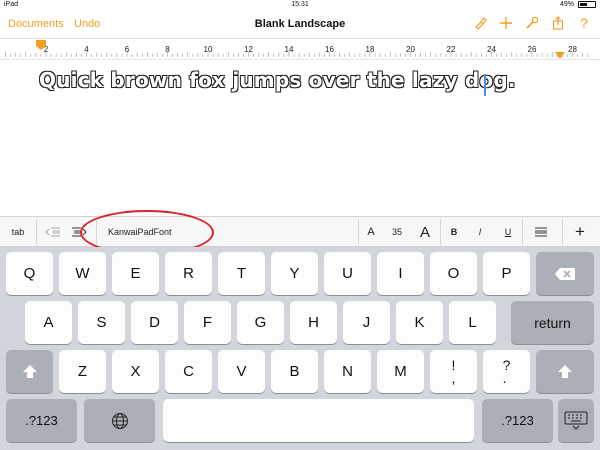 This screenshot has height=450, width=600. What do you see at coordinates (207, 322) in the screenshot?
I see `key-f: F` at bounding box center [207, 322].